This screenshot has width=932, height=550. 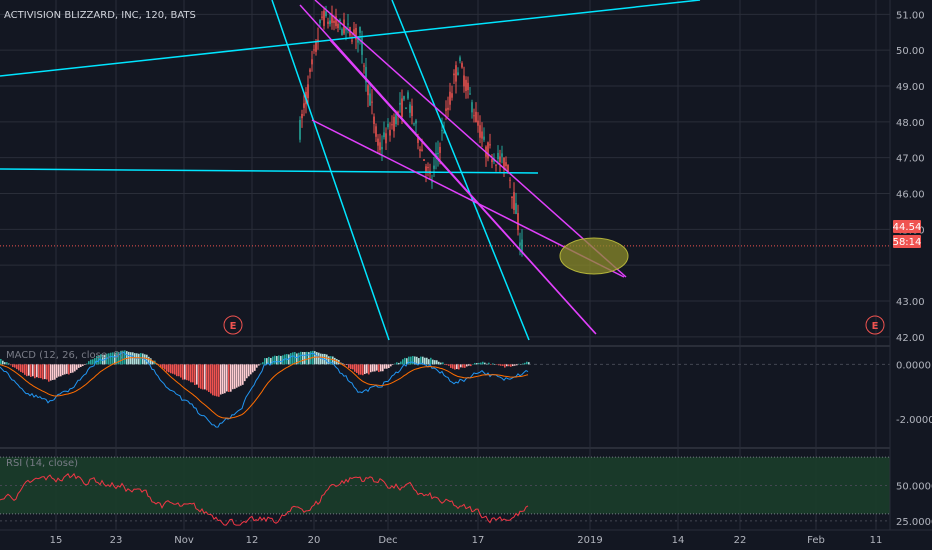 I want to click on price-axis-label: 42.00, so click(x=910, y=338).